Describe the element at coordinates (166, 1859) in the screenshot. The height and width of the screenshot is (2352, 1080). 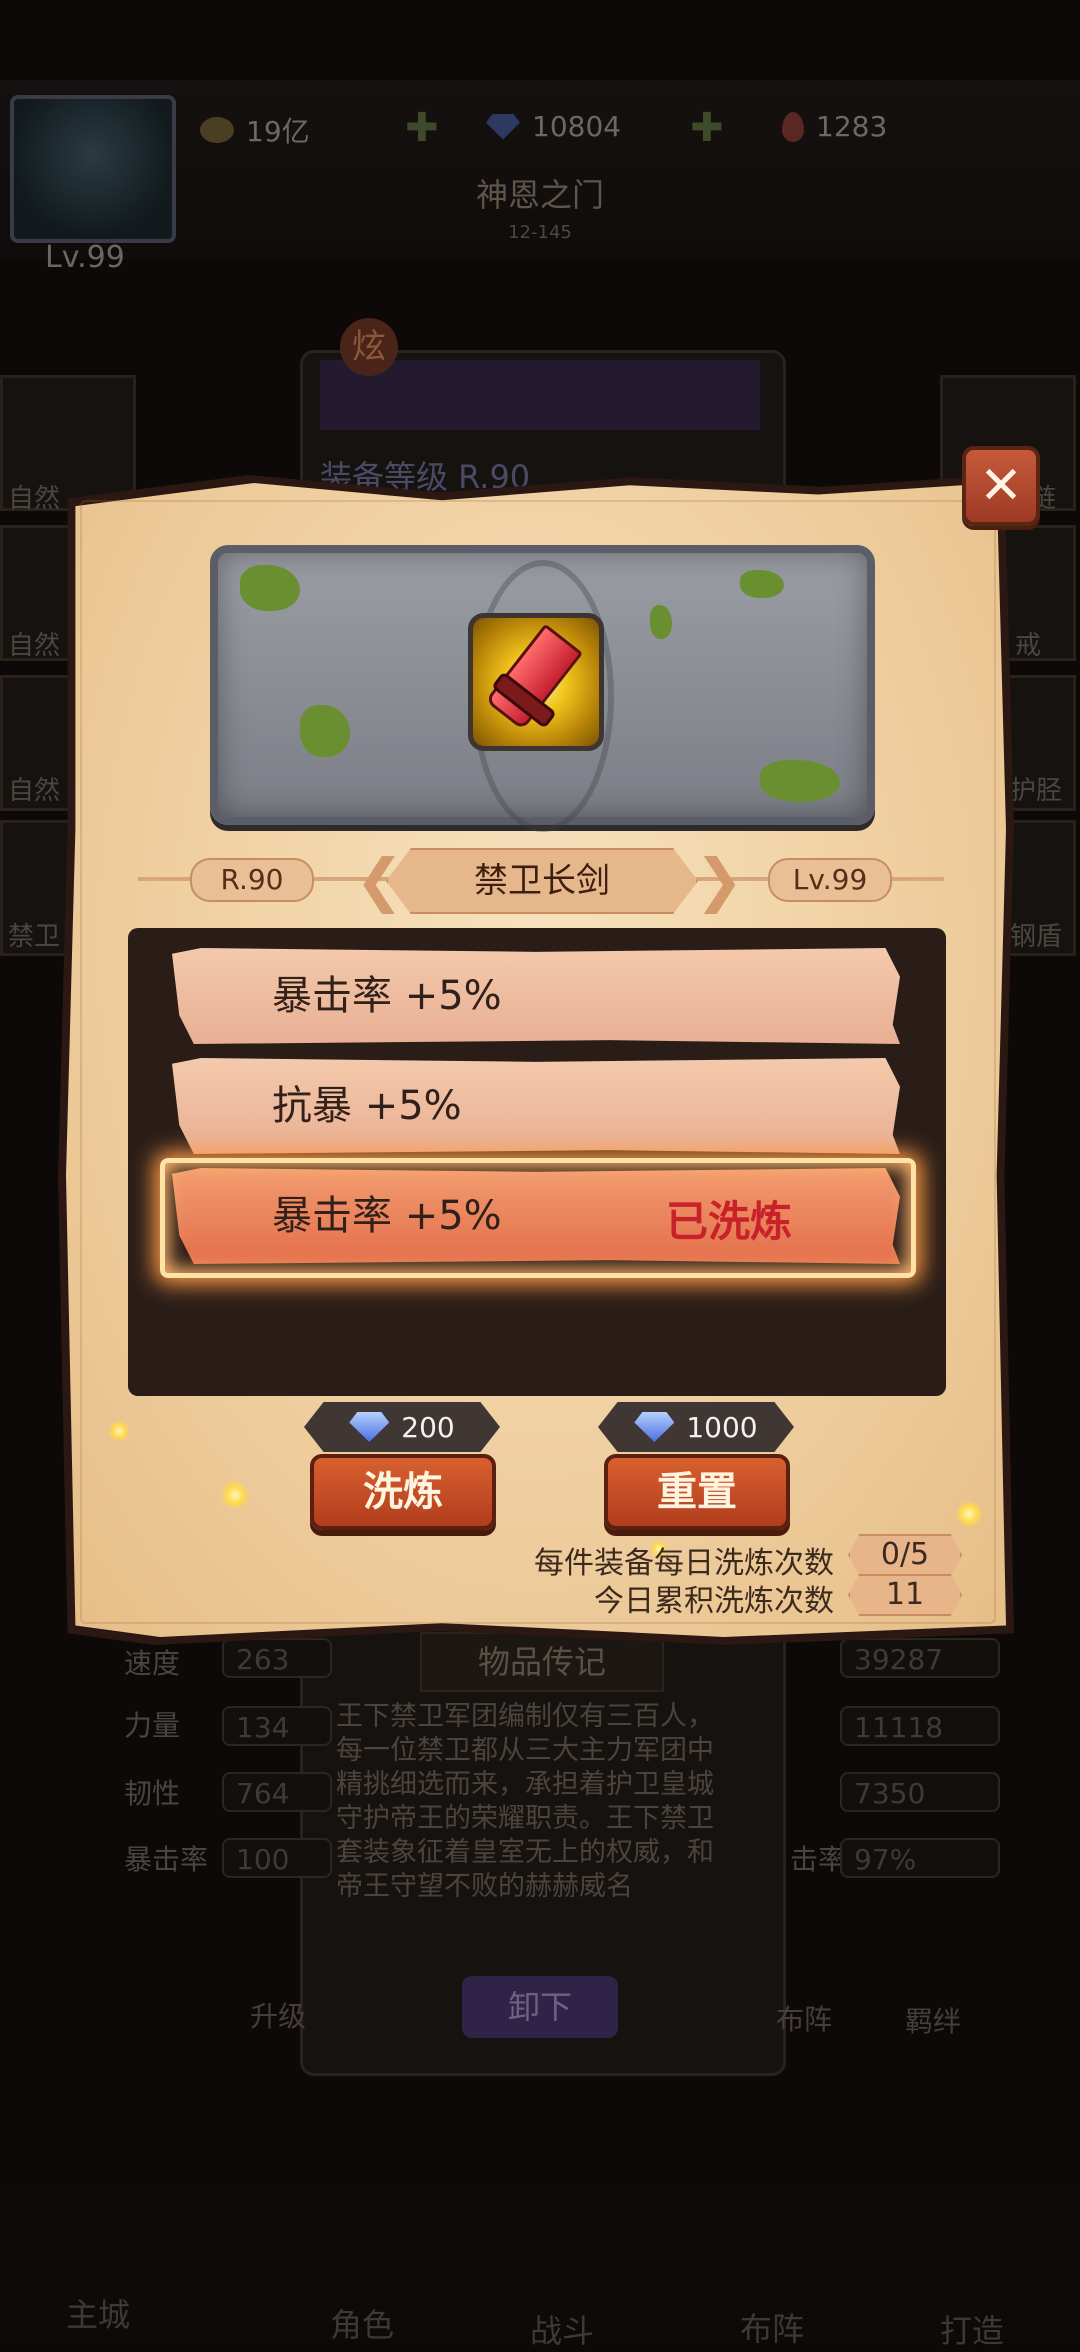
I see `stat-label: 暴击率` at that location.